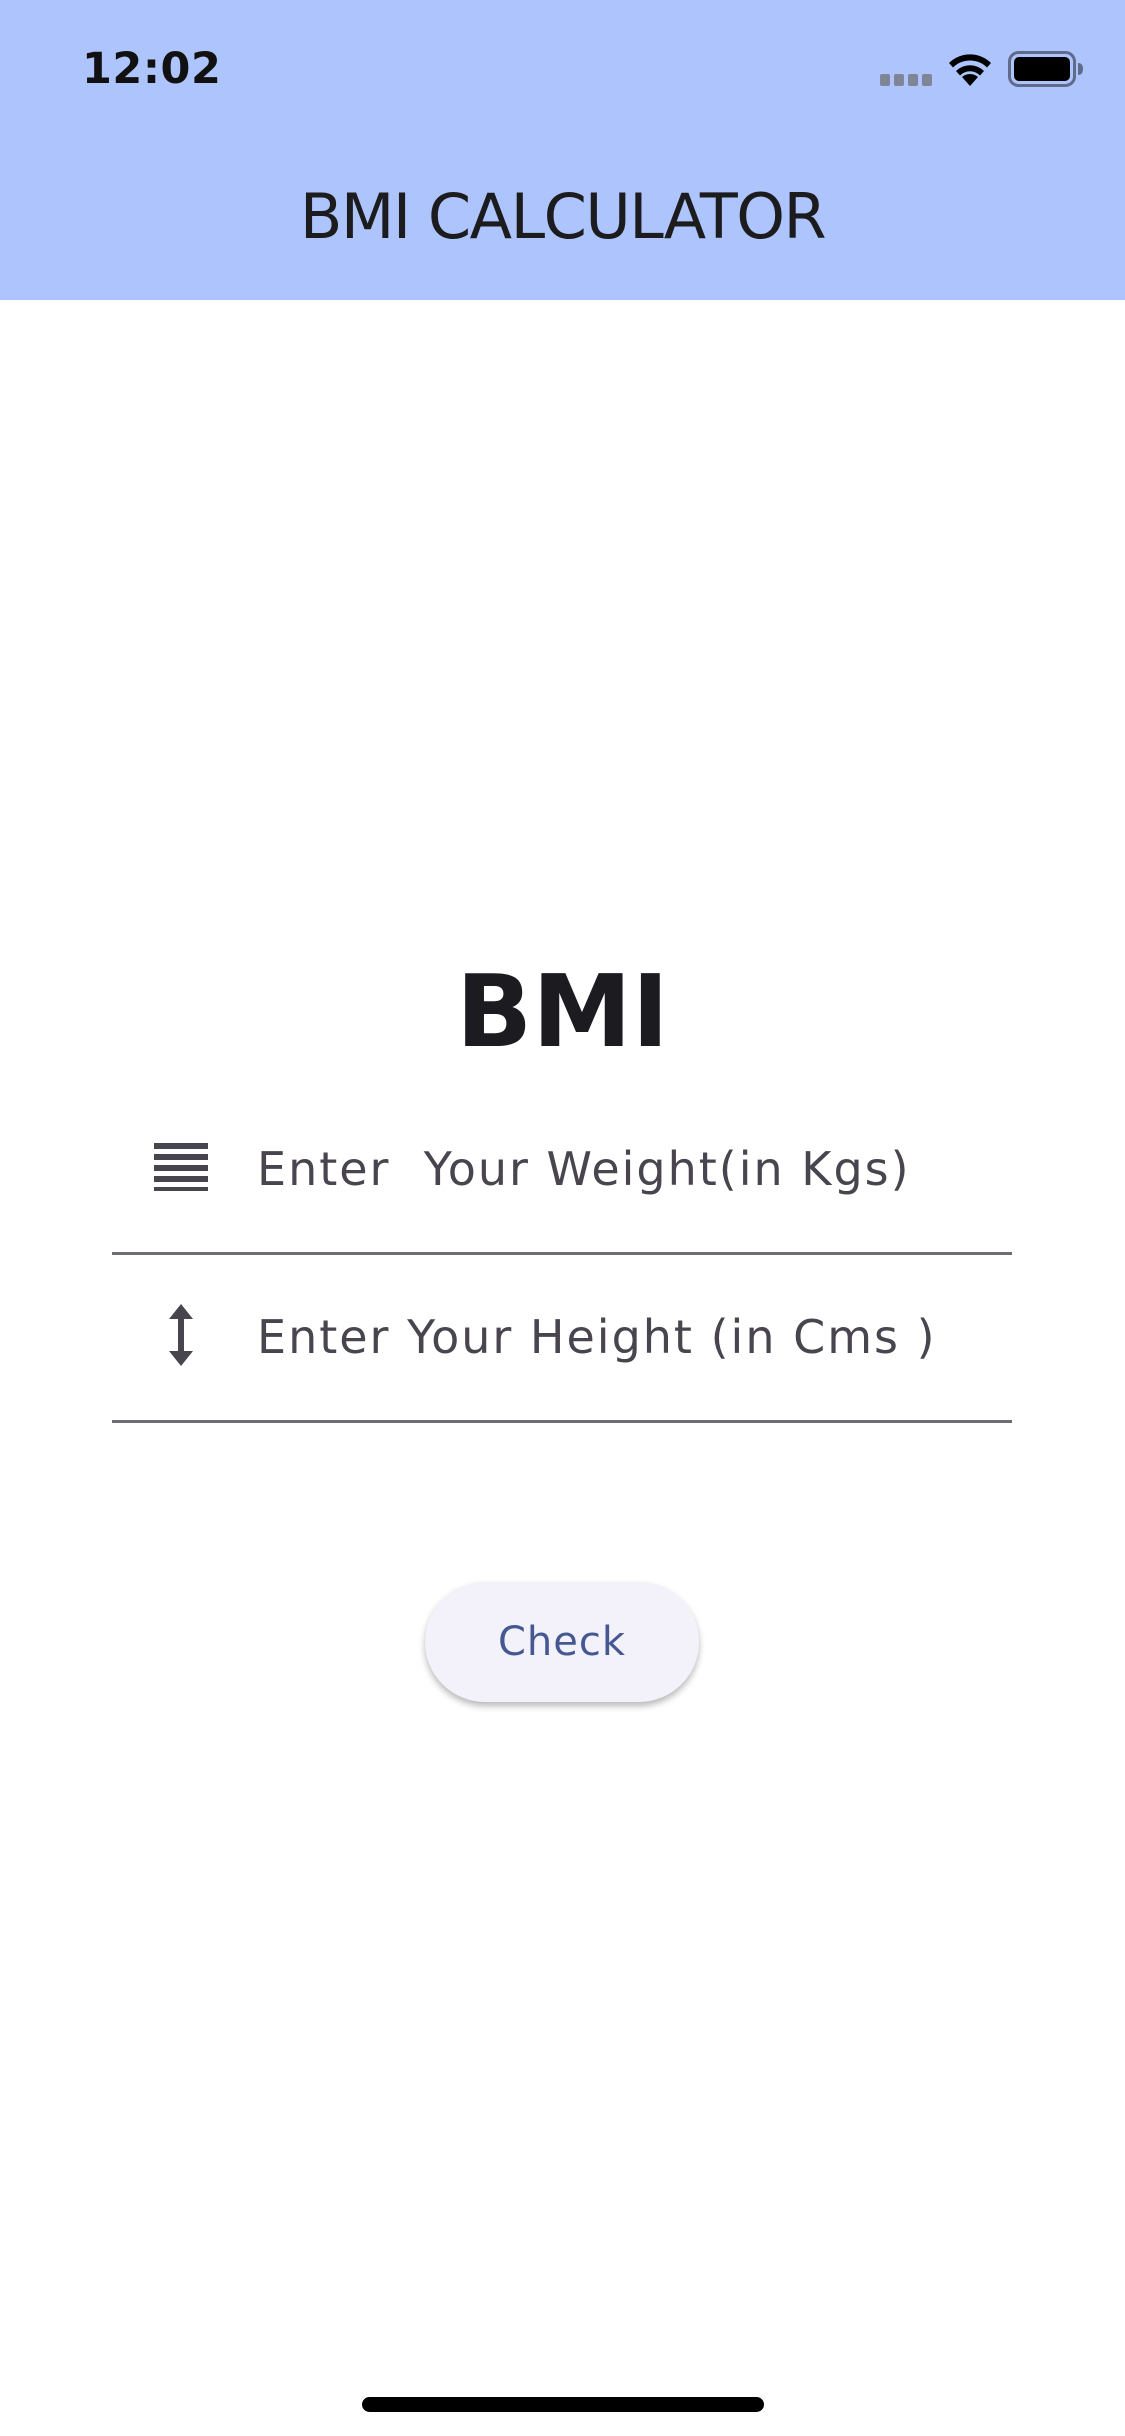  I want to click on weight-input, so click(617, 1169).